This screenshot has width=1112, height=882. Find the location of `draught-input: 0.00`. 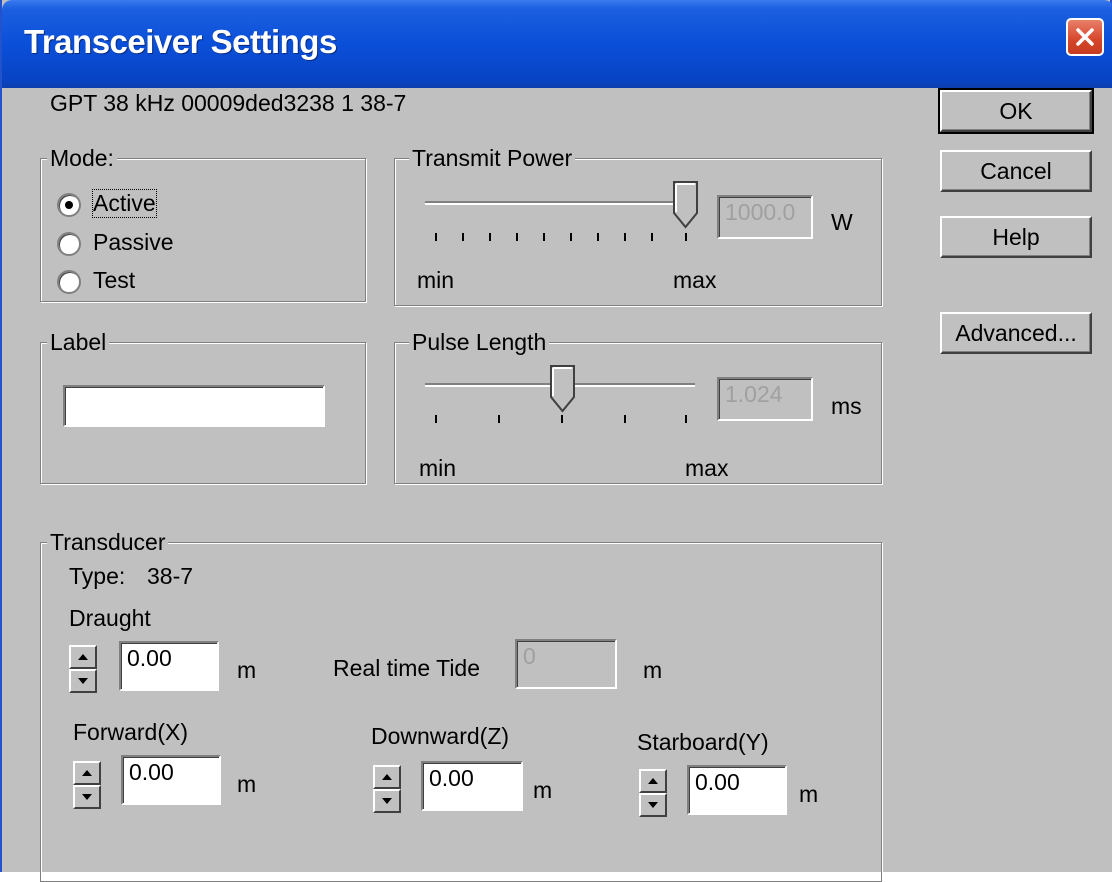

draught-input: 0.00 is located at coordinates (169, 666).